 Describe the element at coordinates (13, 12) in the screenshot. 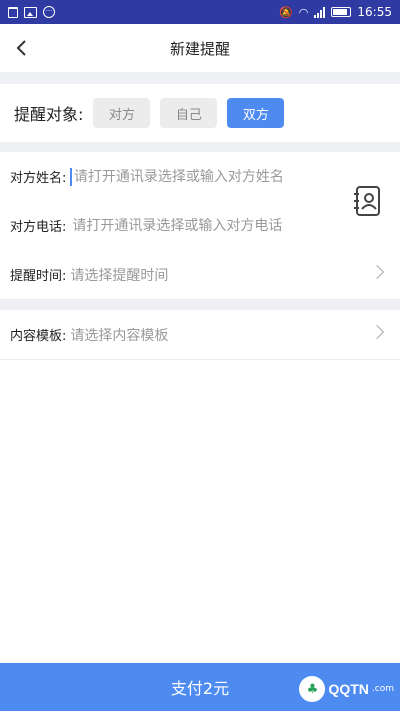

I see `trash-icon` at that location.